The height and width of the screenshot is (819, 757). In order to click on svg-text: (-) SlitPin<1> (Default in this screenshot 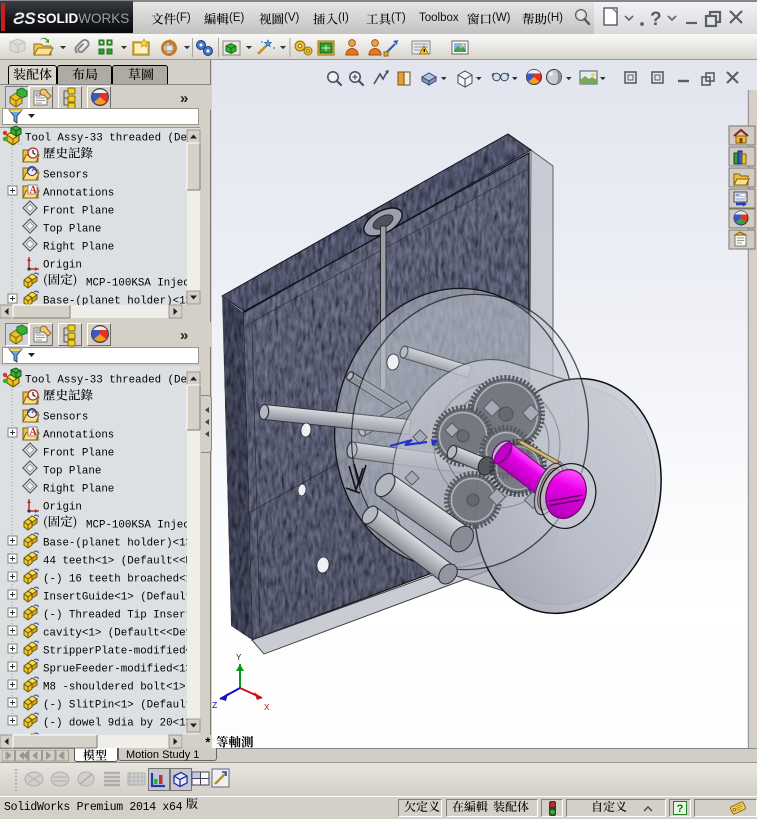, I will do `click(117, 706)`.